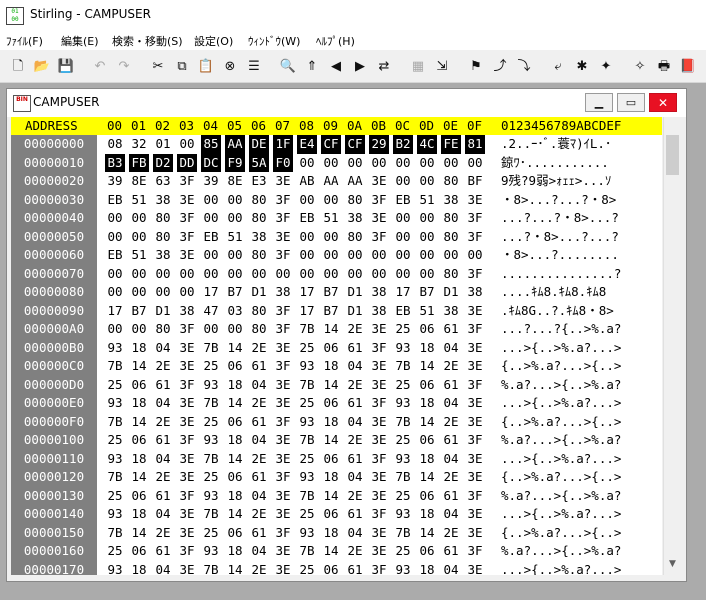 The height and width of the screenshot is (600, 706). I want to click on menu-help: ﾍﾙﾌﾟ(H), so click(335, 41).